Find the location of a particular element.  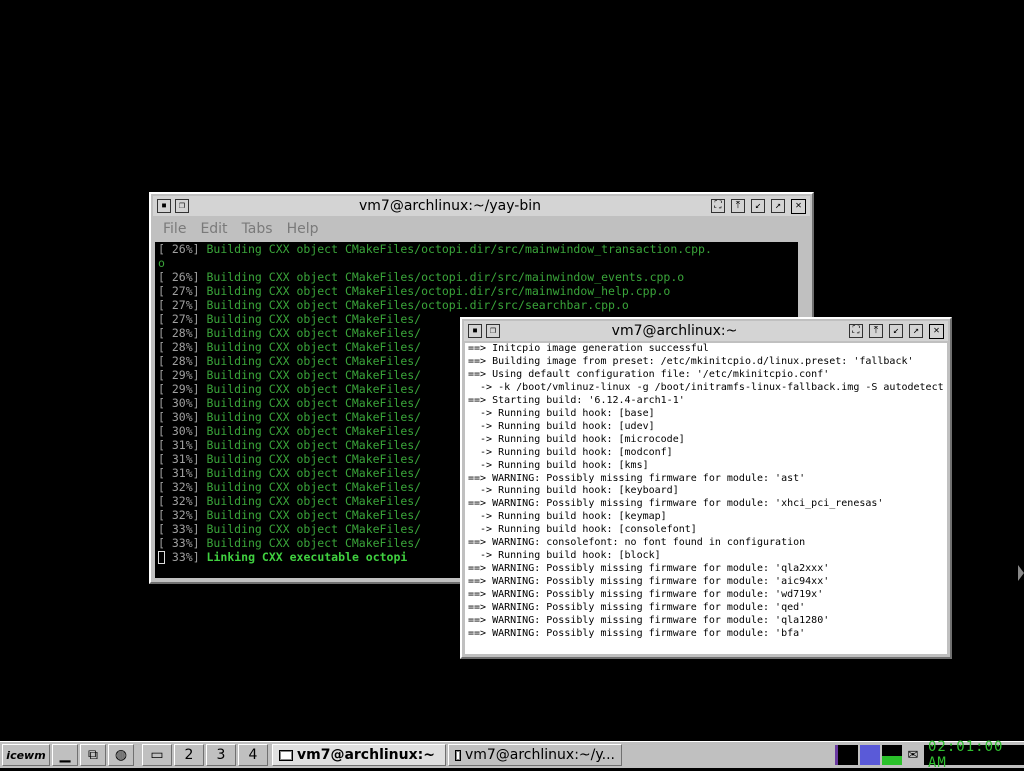

clock: 02:01:00 AM is located at coordinates (974, 755).